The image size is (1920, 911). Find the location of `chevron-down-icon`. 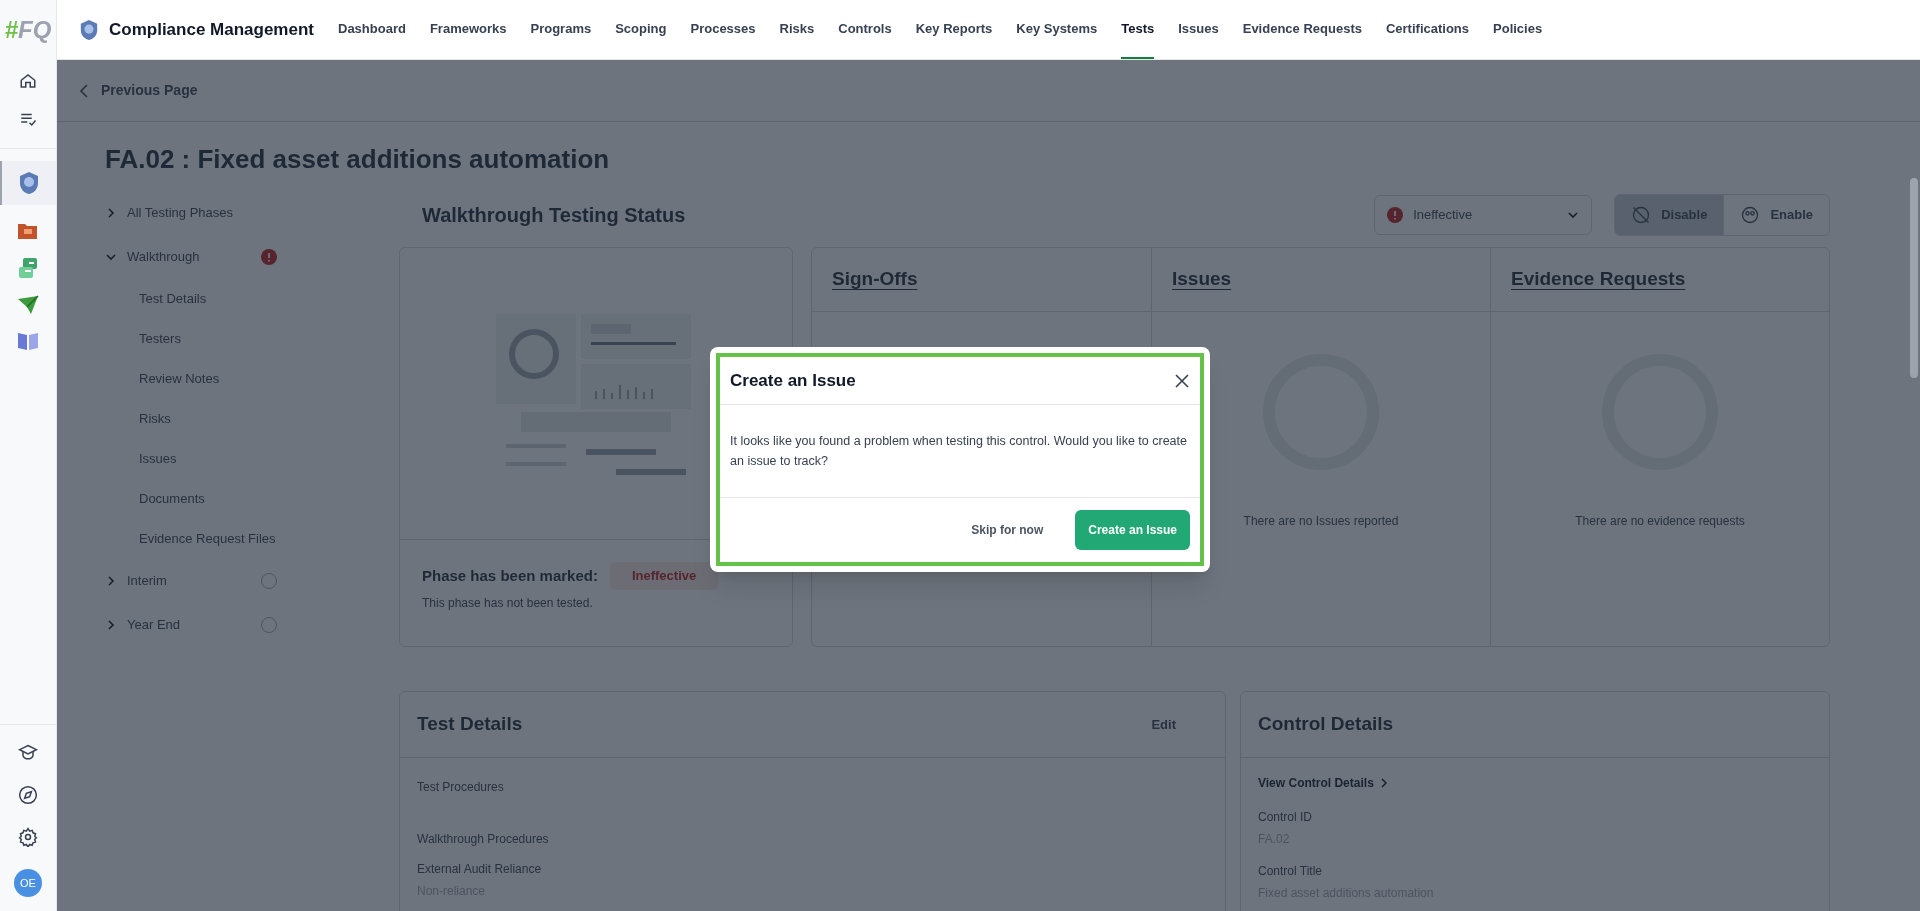

chevron-down-icon is located at coordinates (111, 257).